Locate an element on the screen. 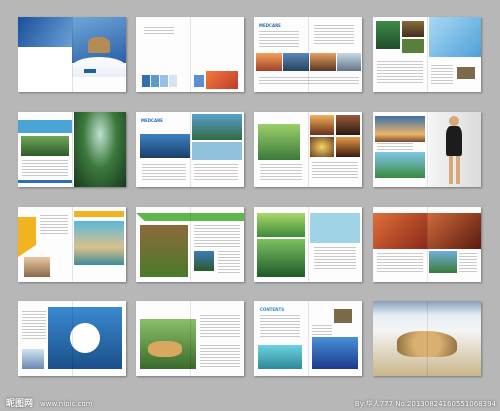 The height and width of the screenshot is (411, 500). photo-valley is located at coordinates (100, 149).